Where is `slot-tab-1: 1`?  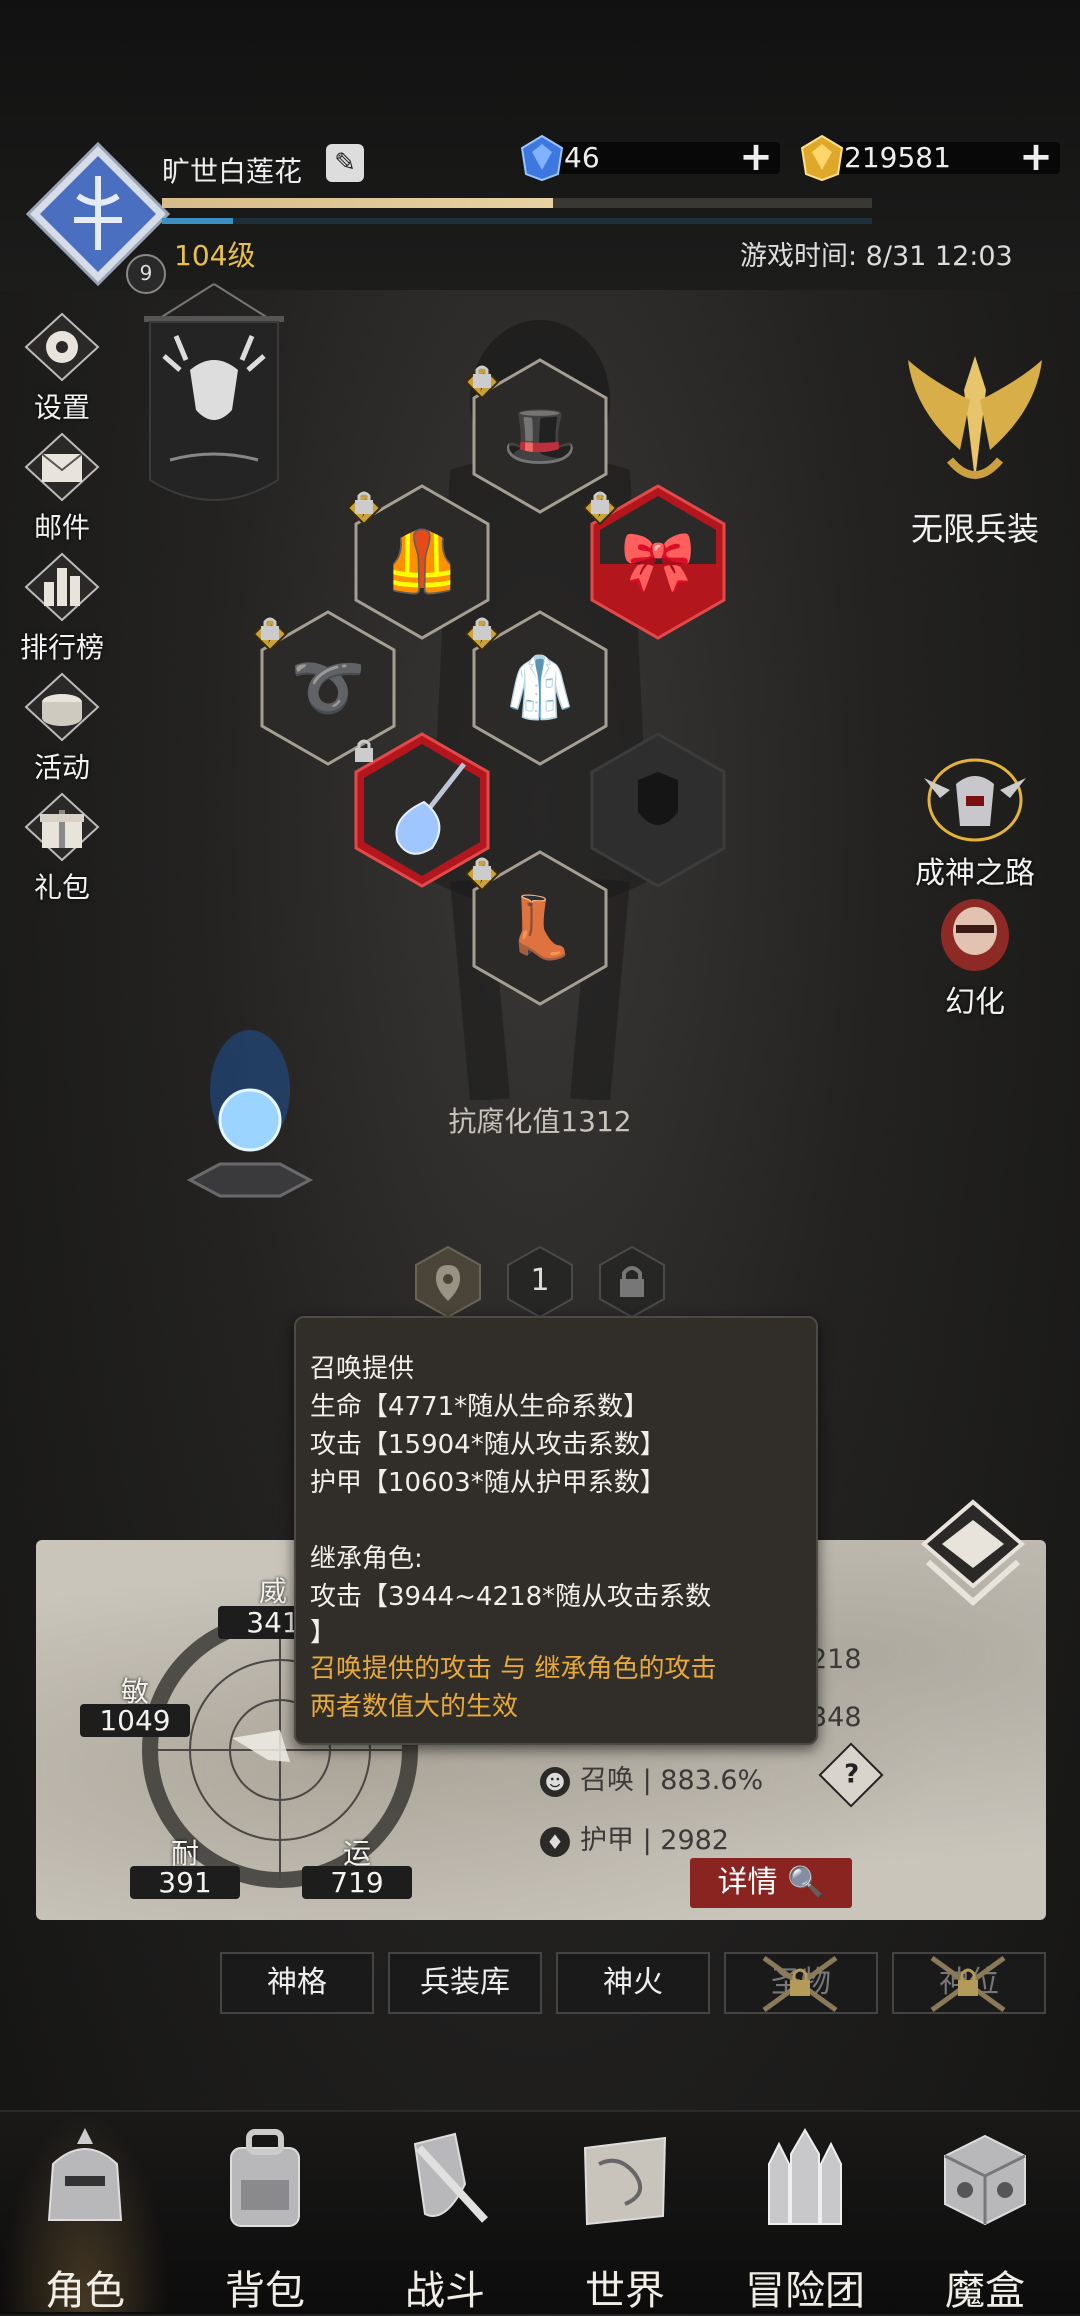 slot-tab-1: 1 is located at coordinates (540, 1282).